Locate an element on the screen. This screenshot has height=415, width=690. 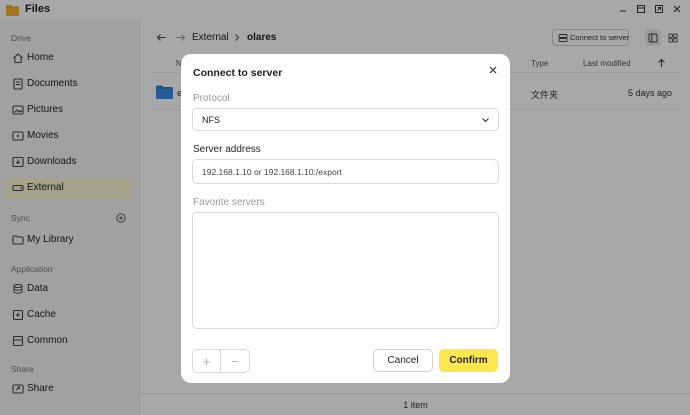
server-address-input is located at coordinates (345, 171).